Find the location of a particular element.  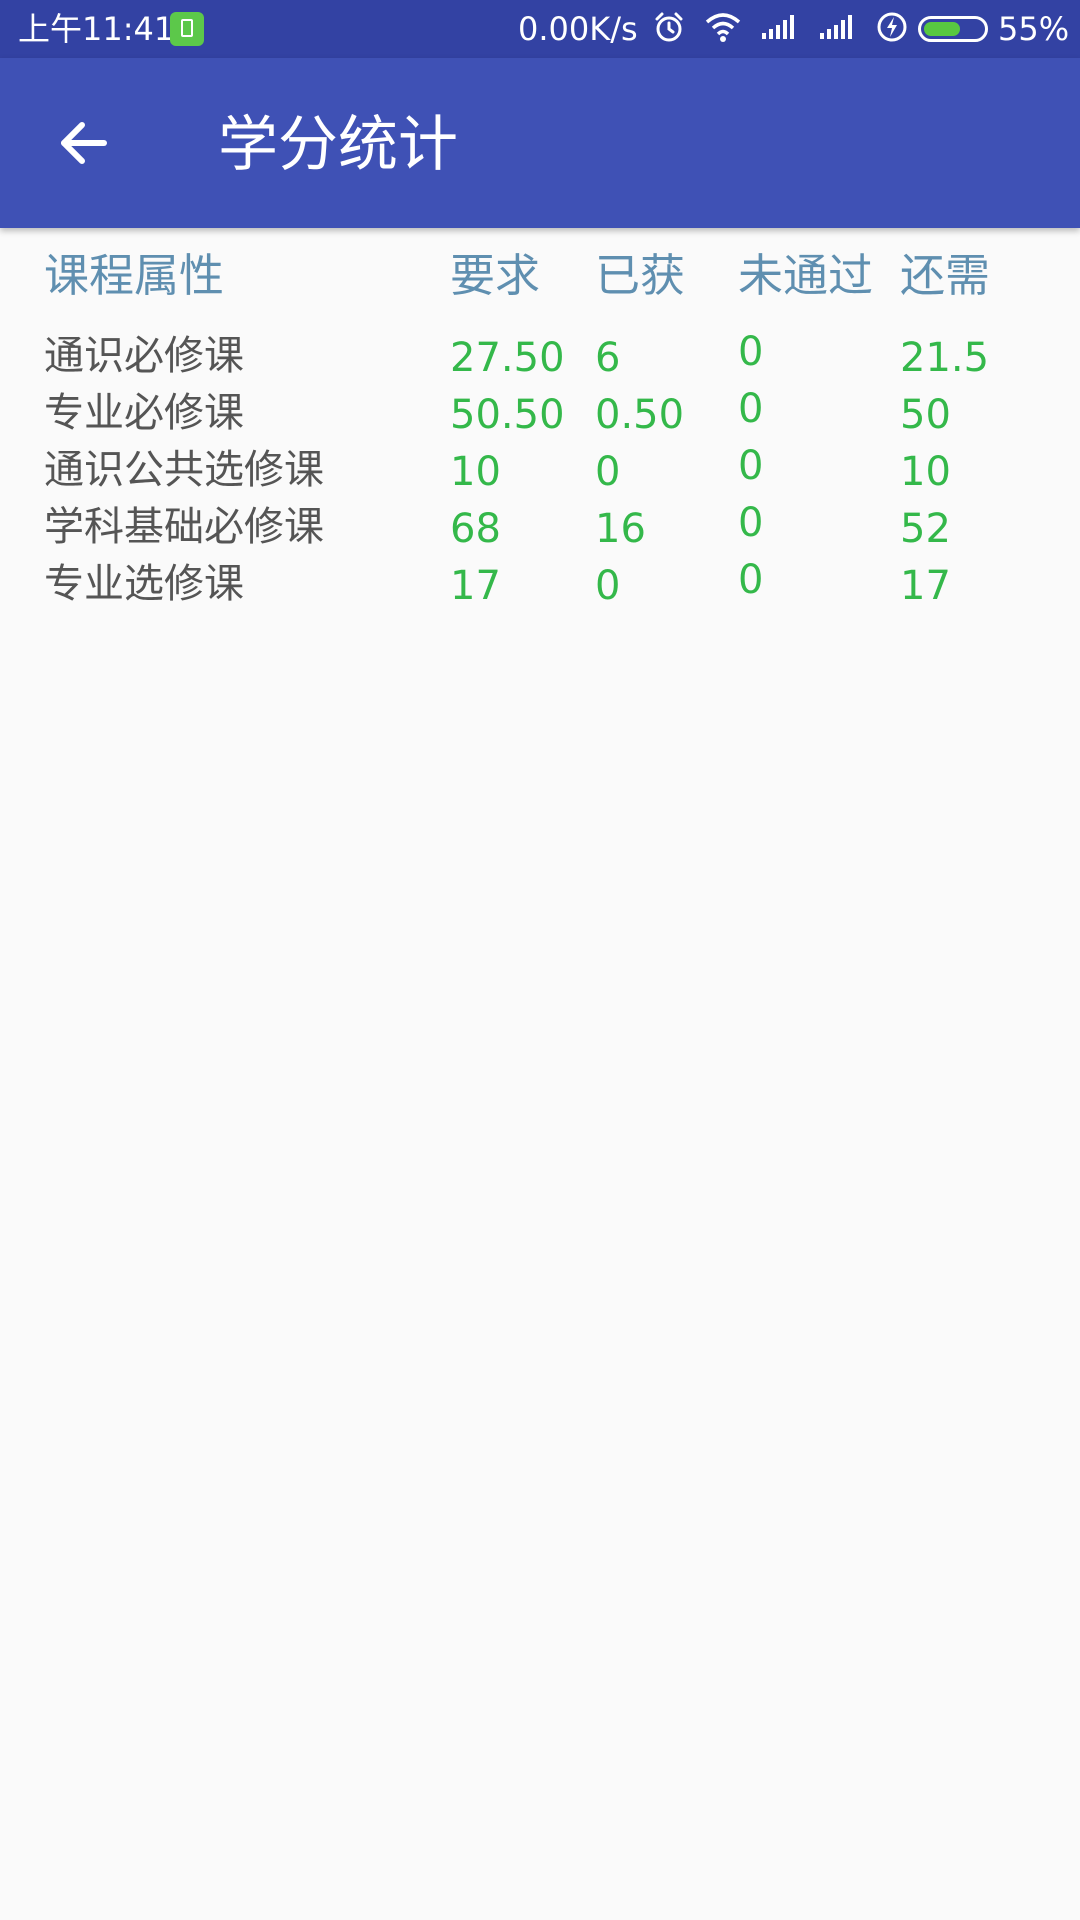

table-row-required: 27.50 is located at coordinates (507, 358).